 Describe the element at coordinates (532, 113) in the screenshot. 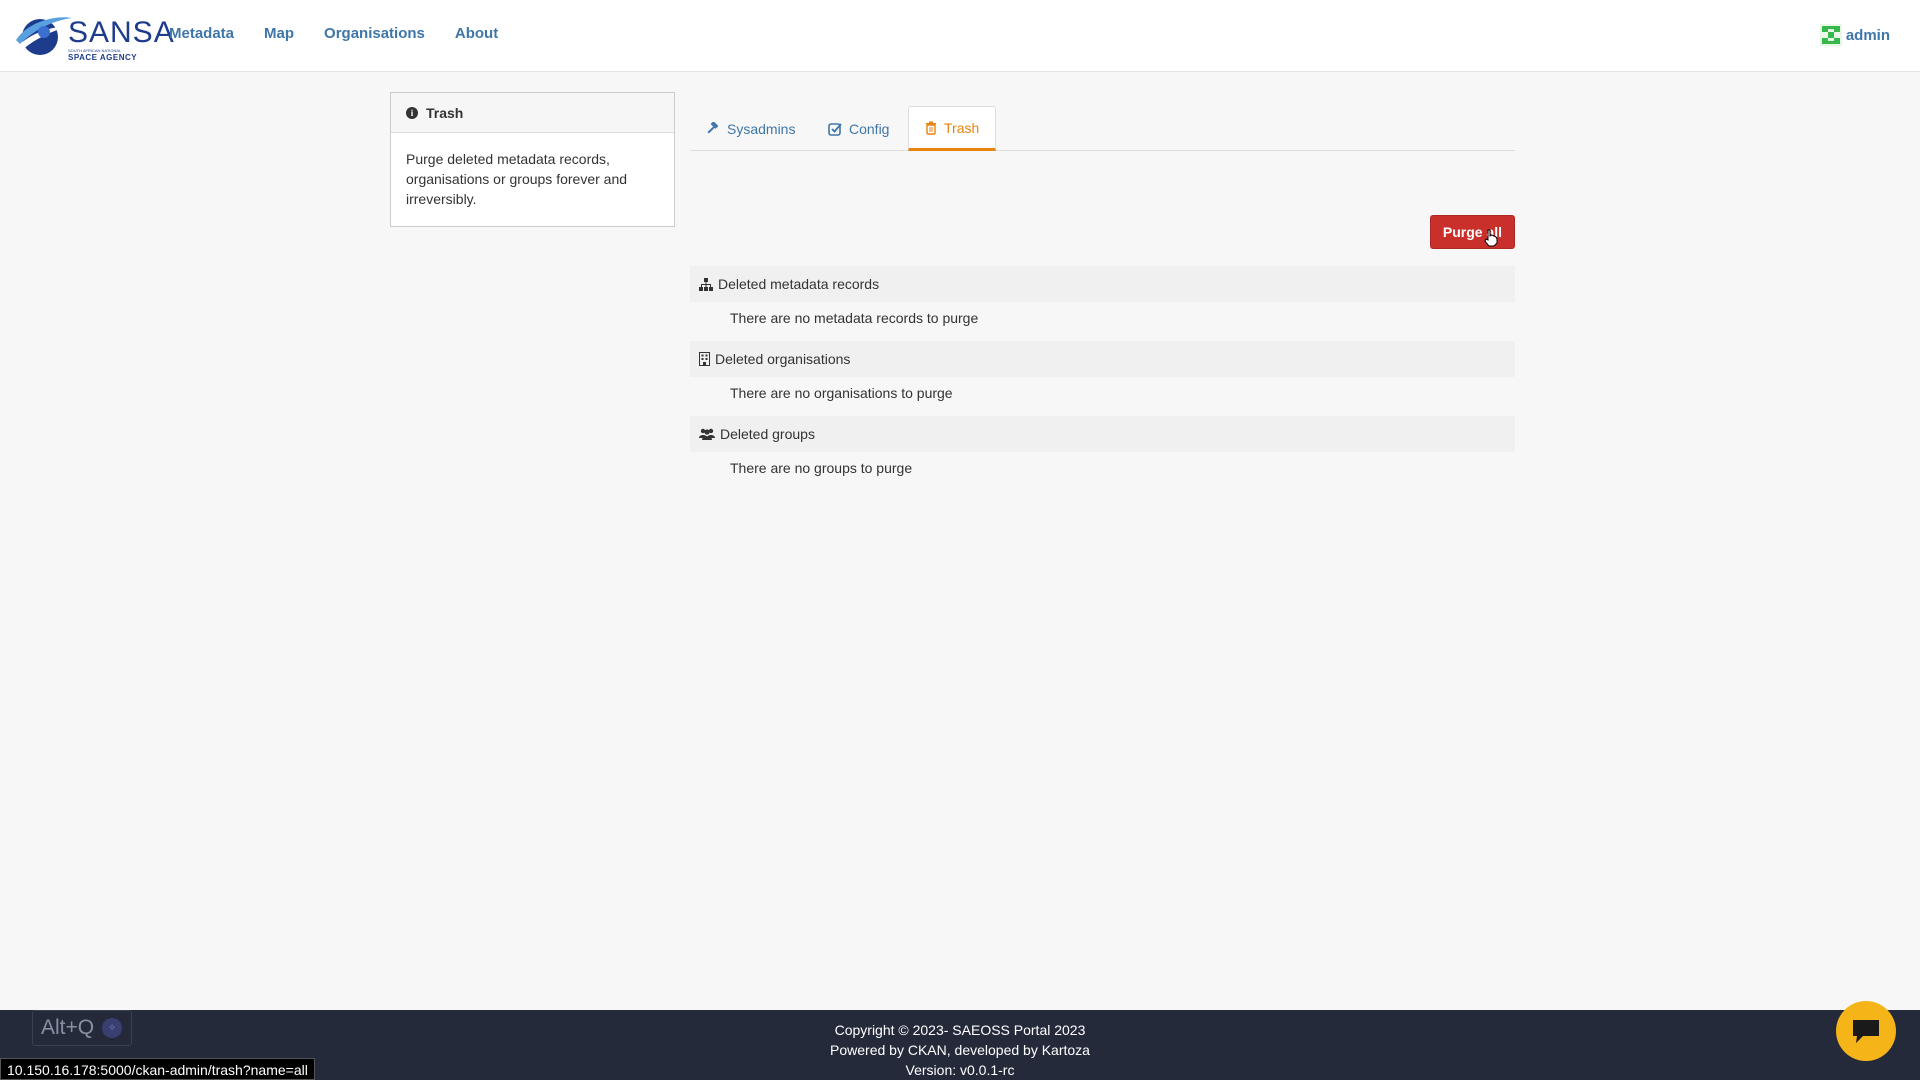

I see `panel-heading: i Trash` at that location.